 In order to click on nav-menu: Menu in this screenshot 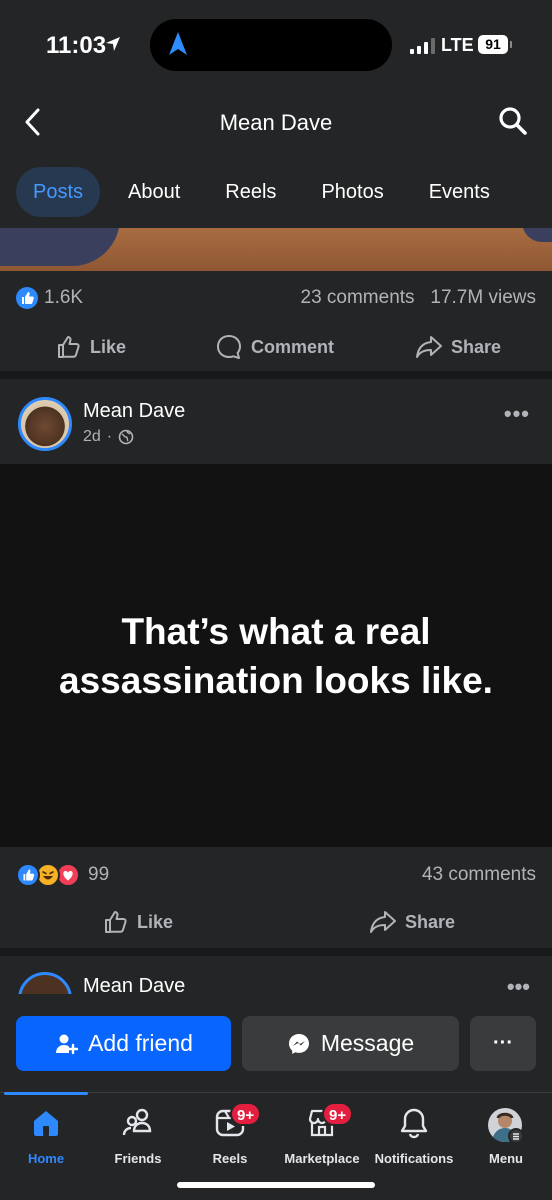, I will do `click(506, 1133)`.